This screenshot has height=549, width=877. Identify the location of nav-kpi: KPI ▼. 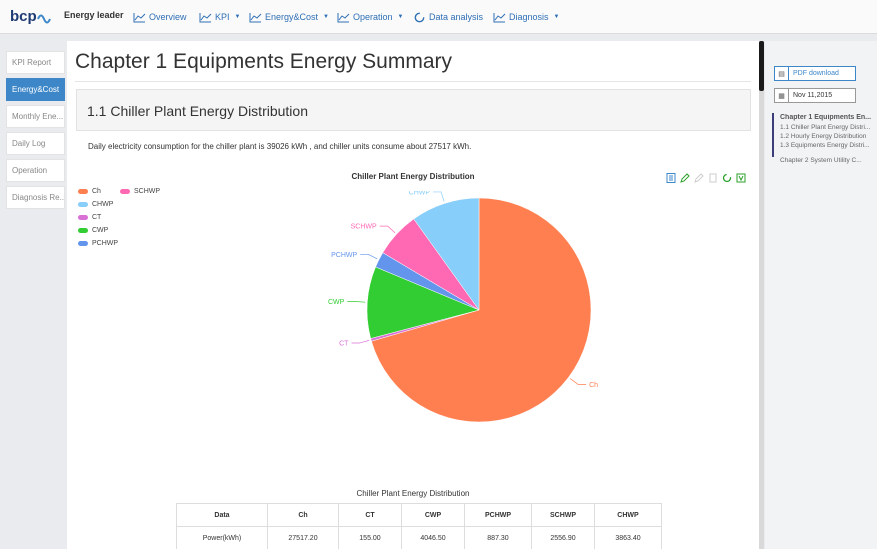
(219, 17).